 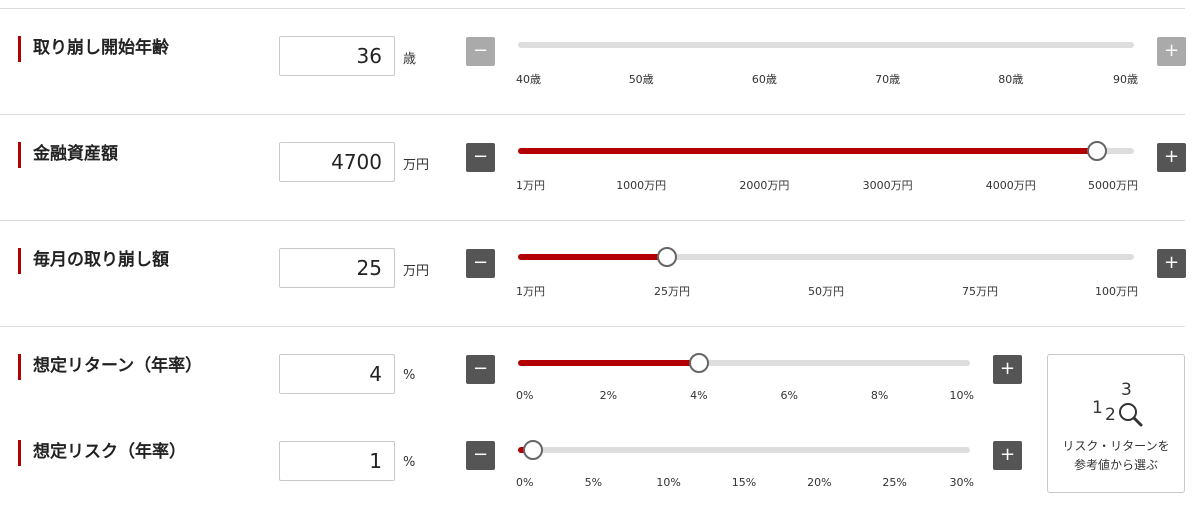 I want to click on slider-tick-label: 5000万円, so click(x=1113, y=185).